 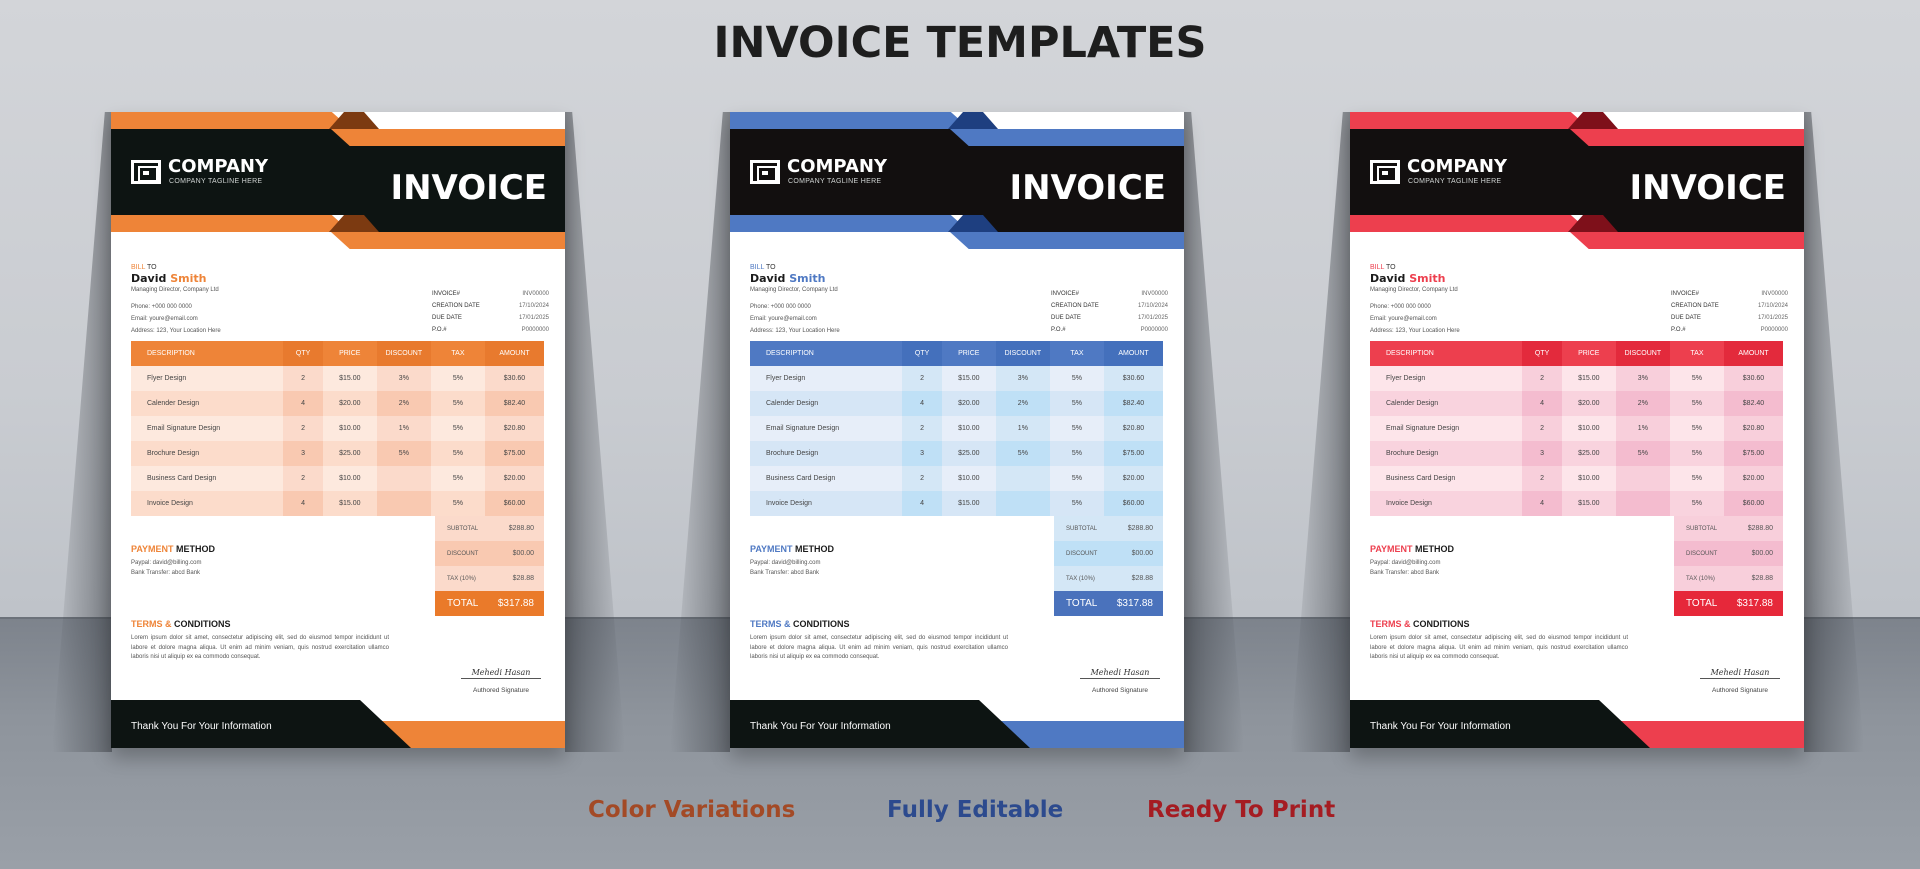 I want to click on table-cell: $10.00, so click(x=1588, y=428).